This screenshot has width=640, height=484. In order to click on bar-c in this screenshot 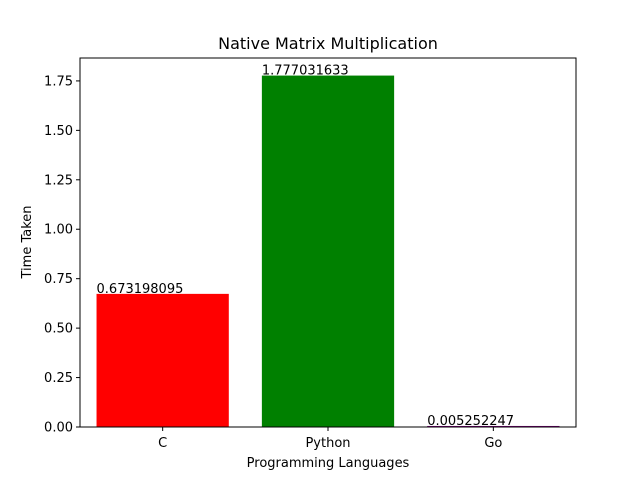, I will do `click(162, 360)`.